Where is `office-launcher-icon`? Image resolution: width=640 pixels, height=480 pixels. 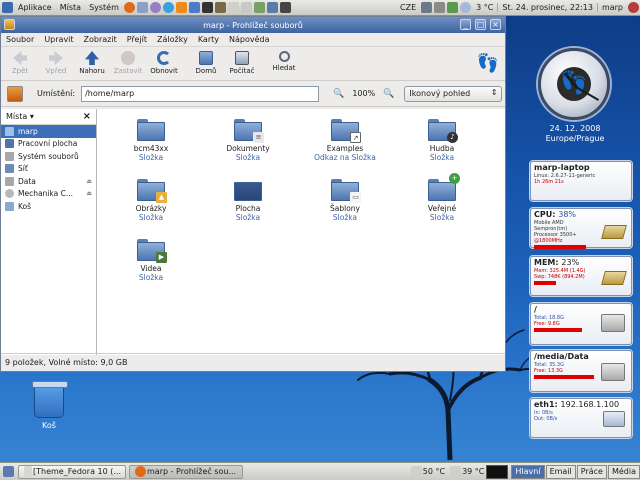
office-launcher-icon is located at coordinates (194, 7).